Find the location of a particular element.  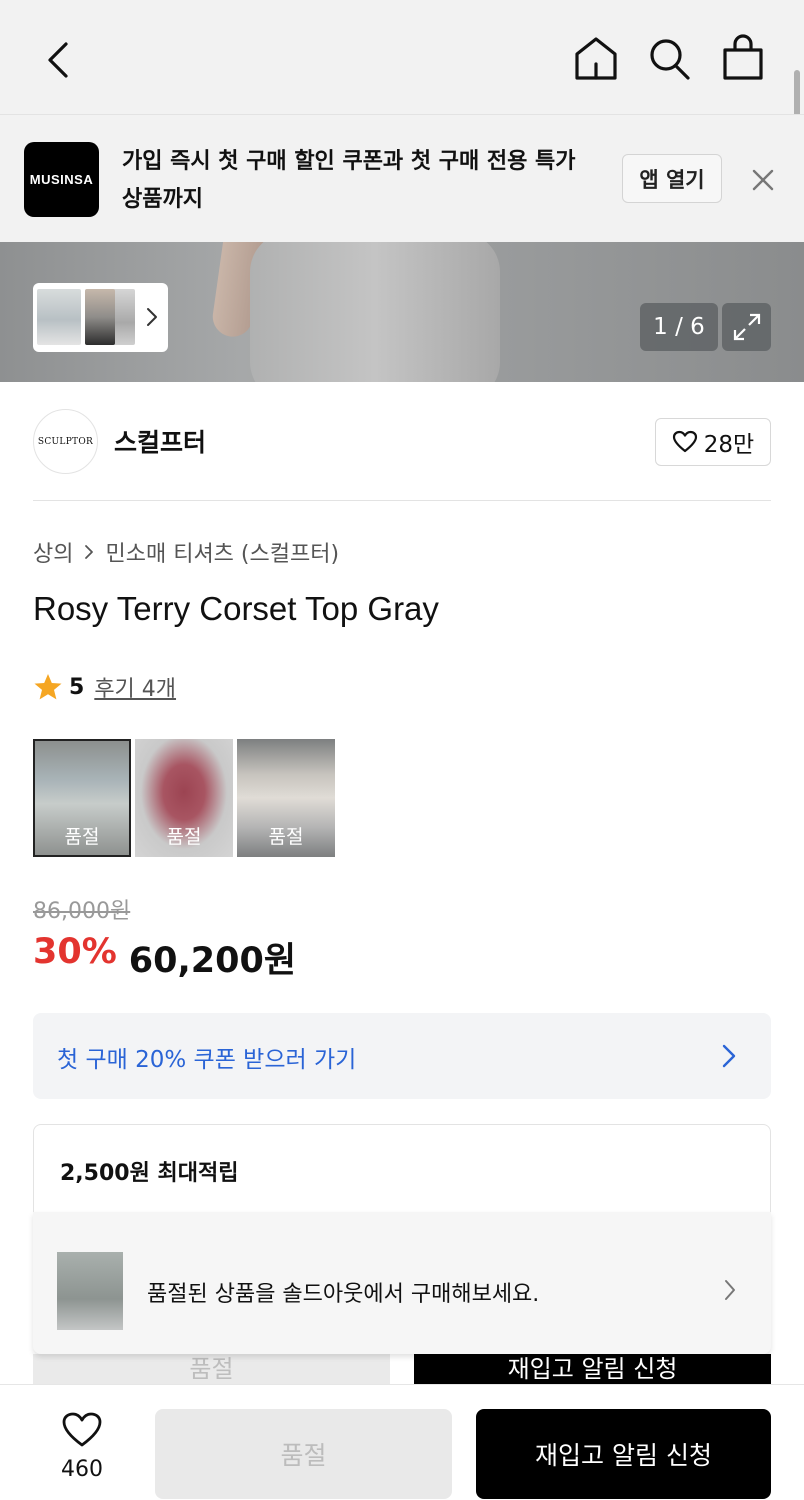

brand-like-button: 28만 is located at coordinates (713, 442).